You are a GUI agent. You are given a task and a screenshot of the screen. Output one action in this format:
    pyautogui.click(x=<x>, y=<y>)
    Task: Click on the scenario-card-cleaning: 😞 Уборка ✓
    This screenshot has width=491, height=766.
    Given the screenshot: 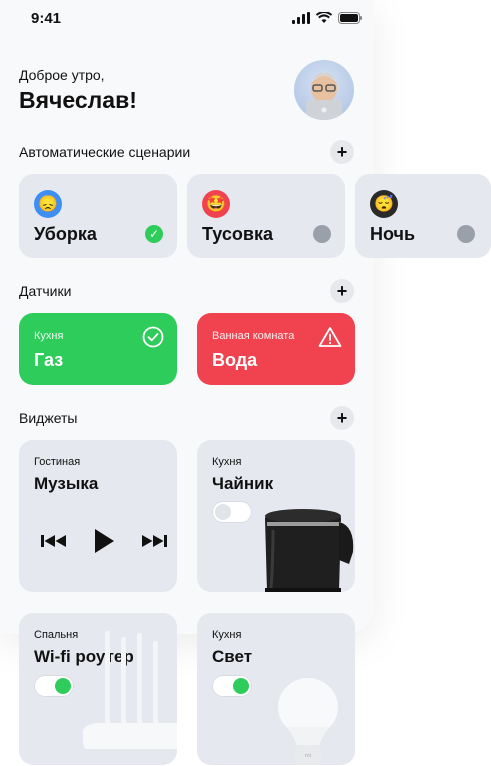 What is the action you would take?
    pyautogui.click(x=98, y=216)
    